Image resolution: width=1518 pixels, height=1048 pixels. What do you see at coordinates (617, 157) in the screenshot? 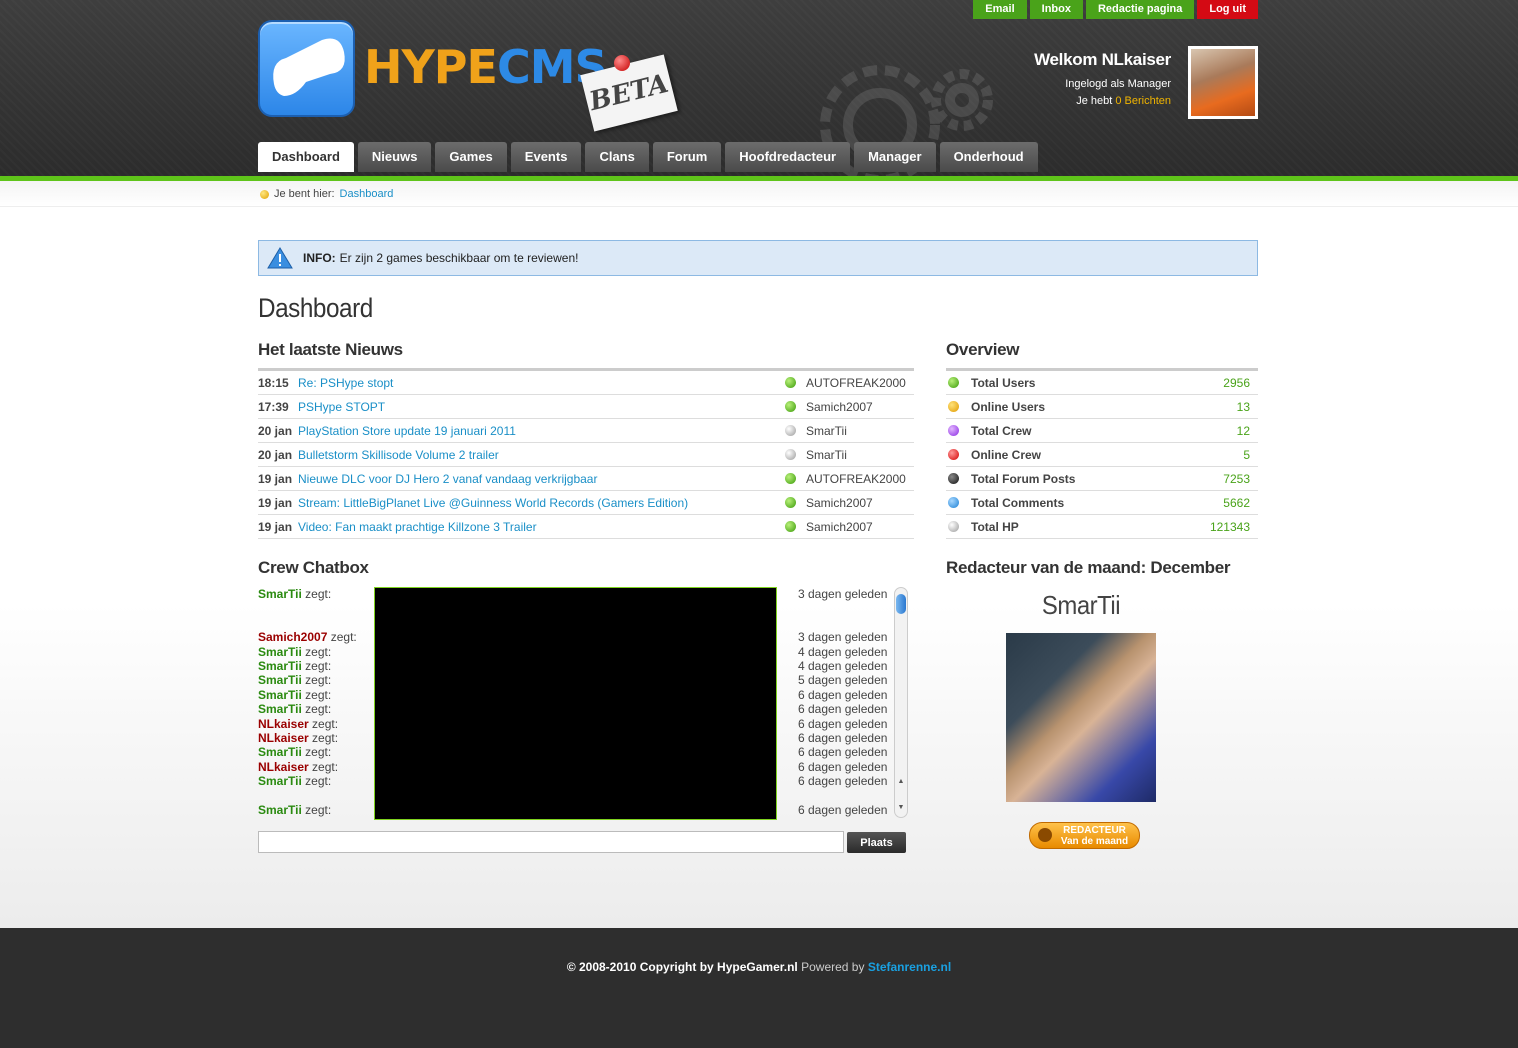
I see `nav-clans: Clans` at bounding box center [617, 157].